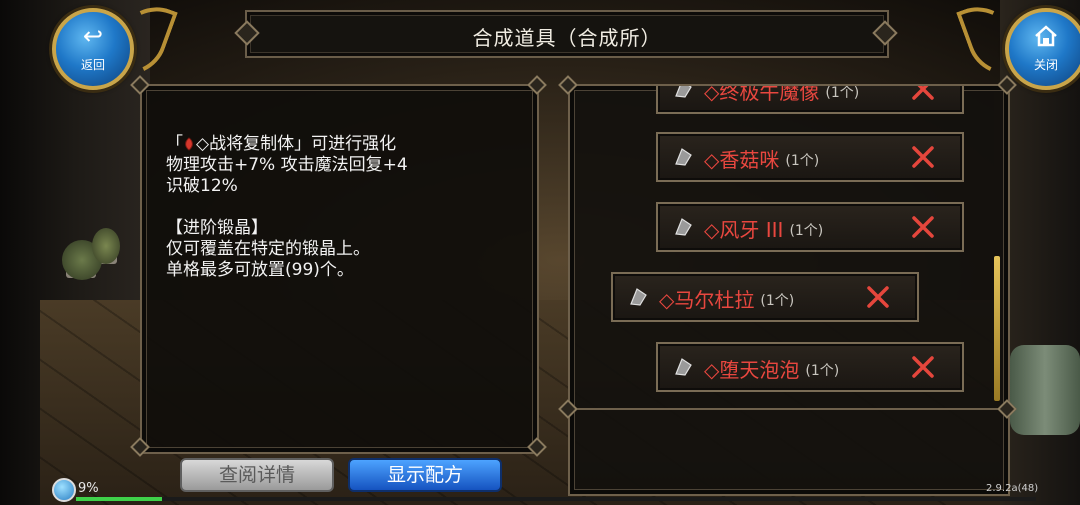  What do you see at coordinates (257, 475) in the screenshot?
I see `view-detail-button: 查阅详情` at bounding box center [257, 475].